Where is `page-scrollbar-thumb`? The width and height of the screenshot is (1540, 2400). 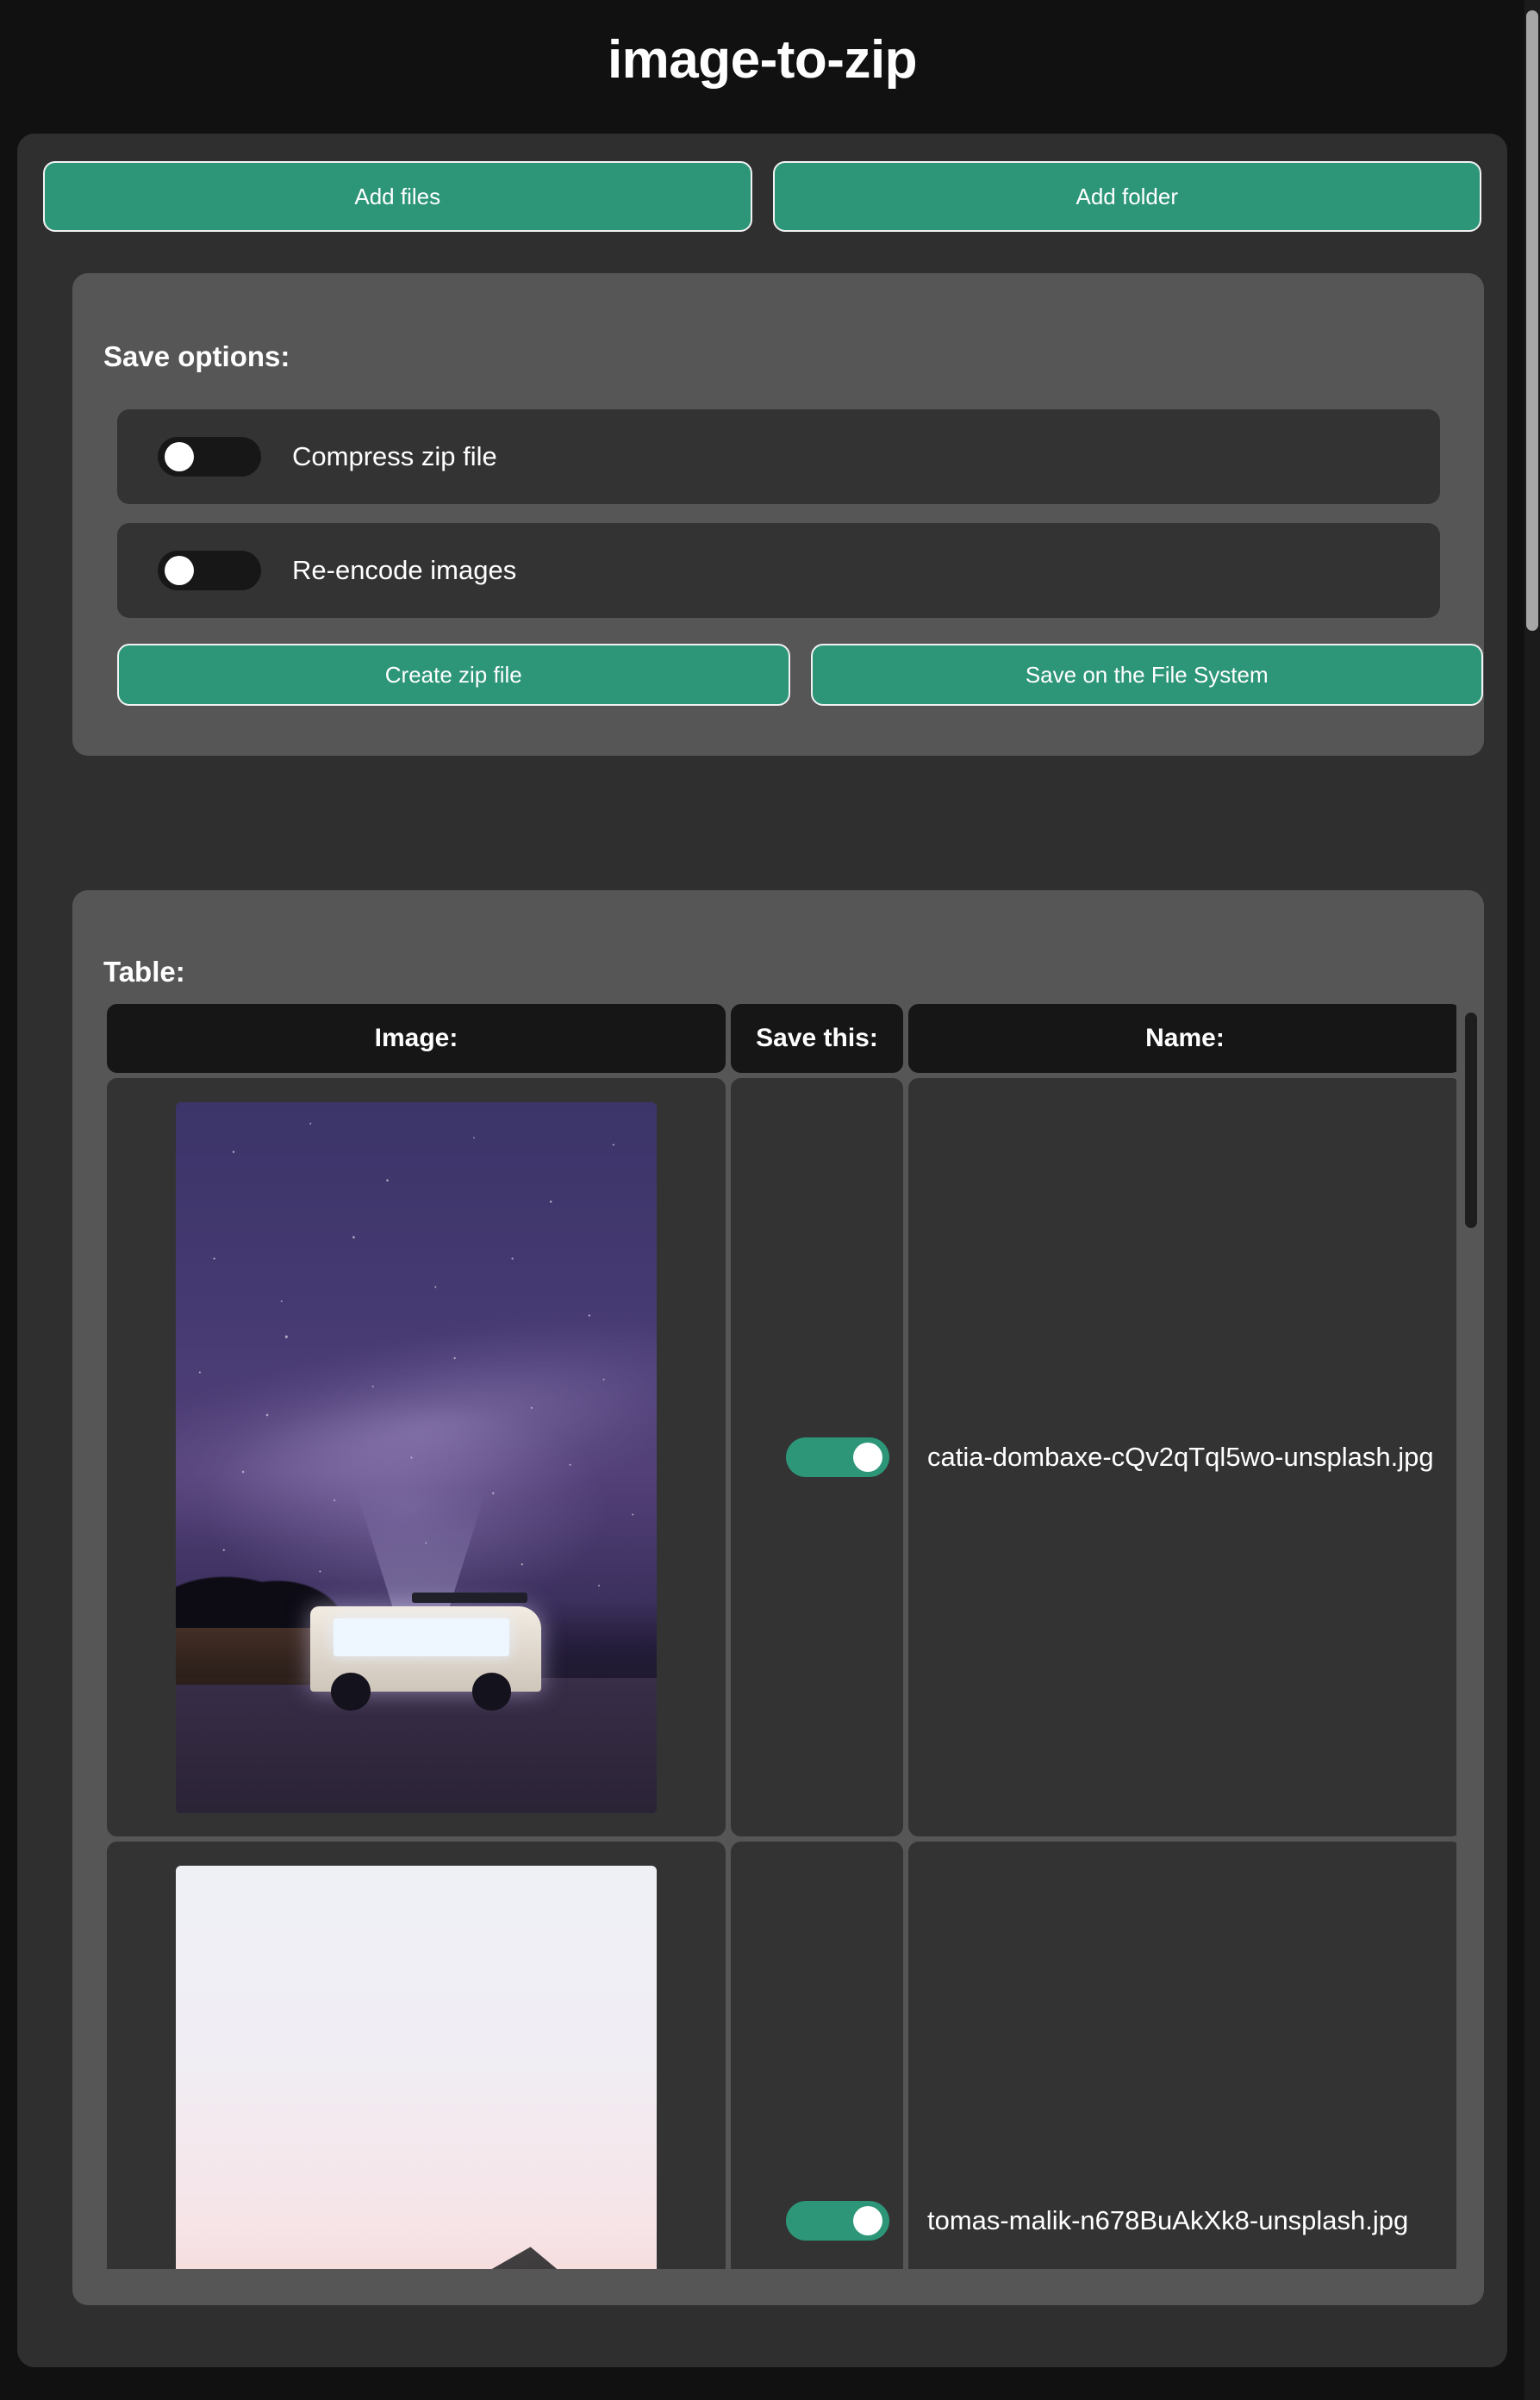
page-scrollbar-thumb is located at coordinates (1532, 320).